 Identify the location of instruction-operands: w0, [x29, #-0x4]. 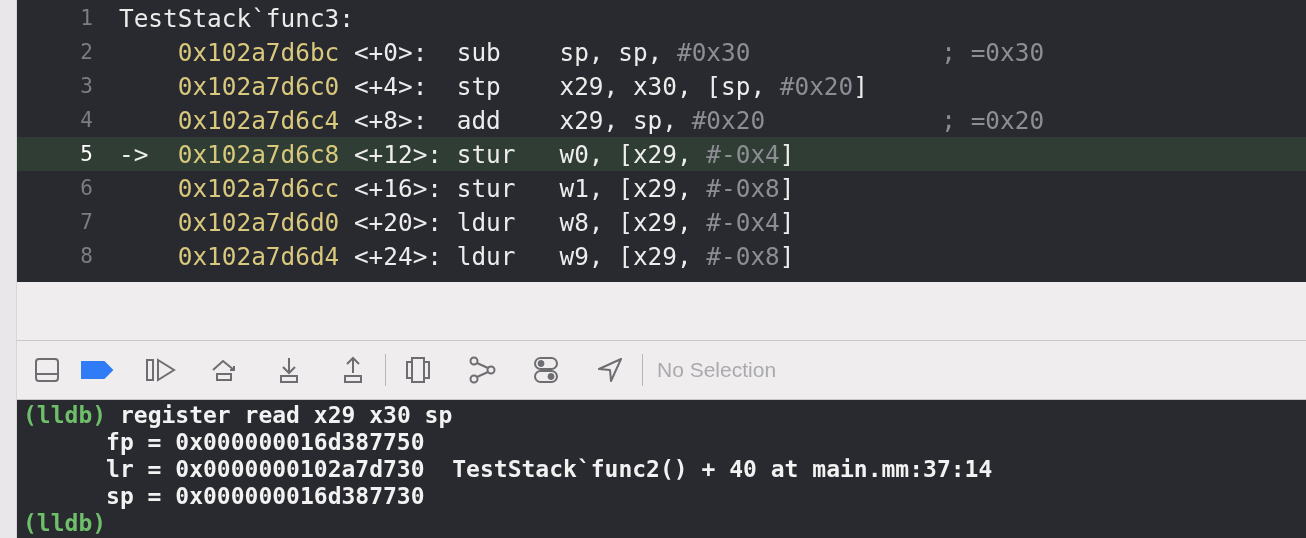
(677, 154).